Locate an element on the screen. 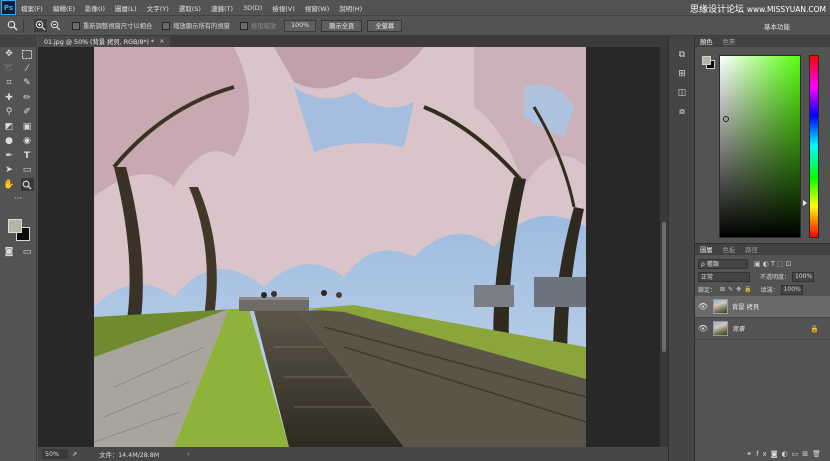 This screenshot has width=830, height=461. tab-paths: 路徑 is located at coordinates (751, 249).